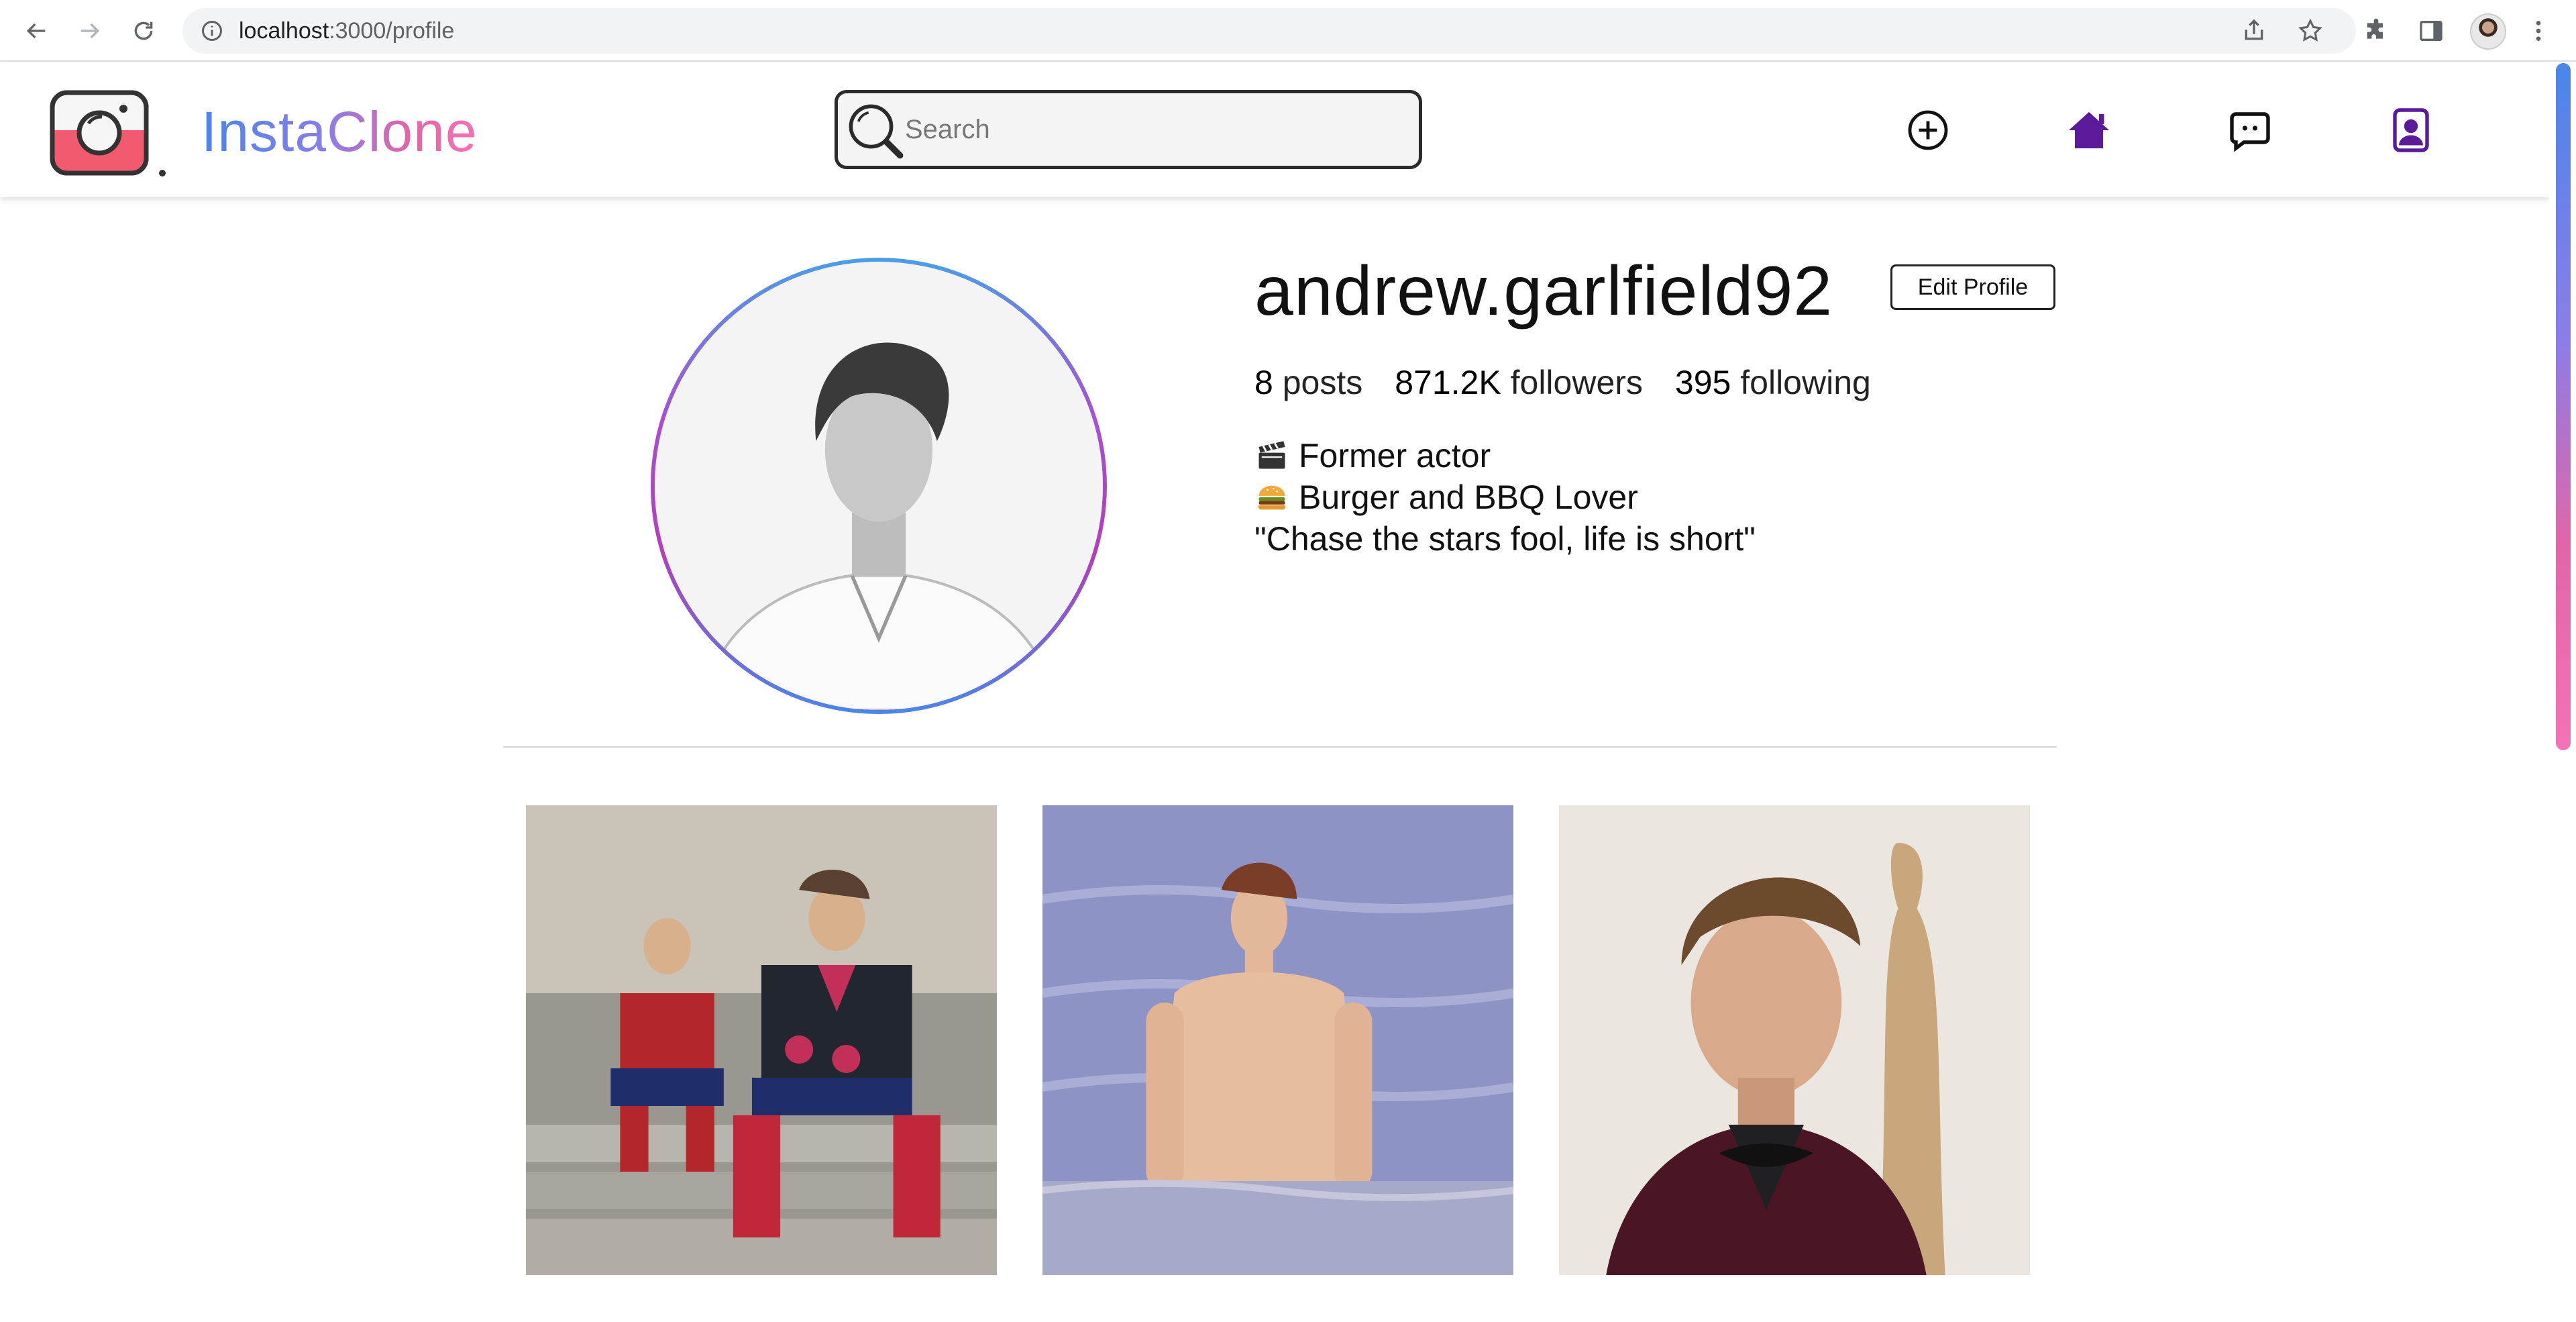 The height and width of the screenshot is (1322, 2576). I want to click on profile-avatar, so click(2488, 31).